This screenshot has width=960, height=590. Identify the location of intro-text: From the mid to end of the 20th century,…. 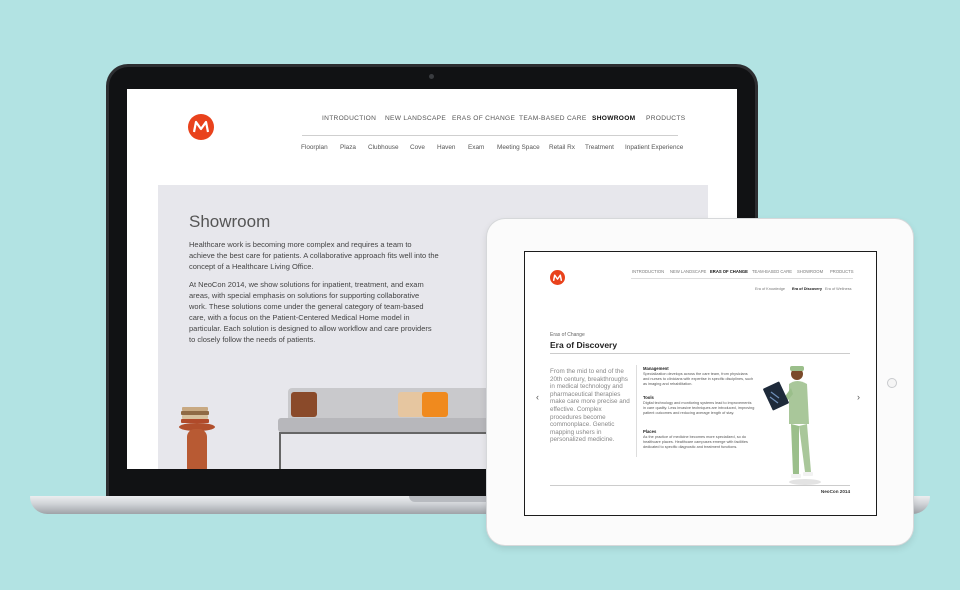
(590, 406).